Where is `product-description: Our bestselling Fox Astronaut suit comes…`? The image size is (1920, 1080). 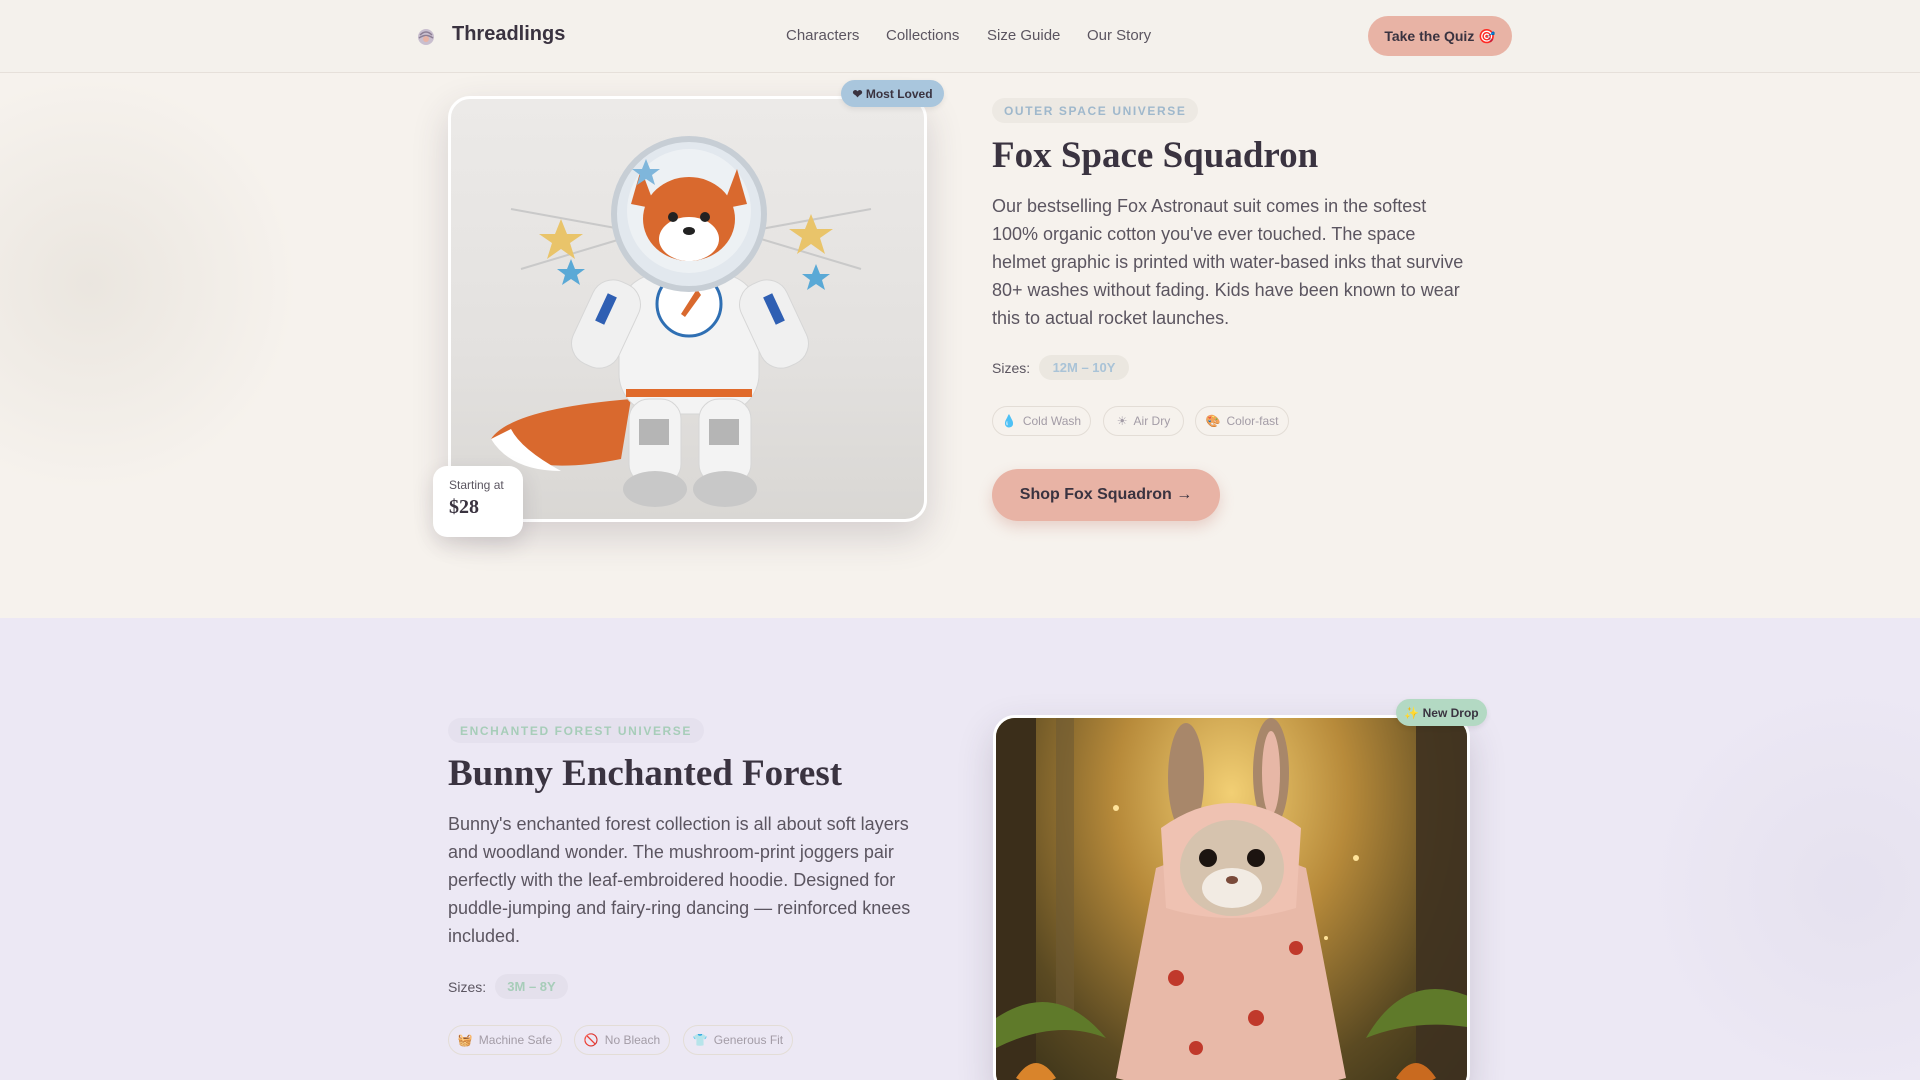 product-description: Our bestselling Fox Astronaut suit comes… is located at coordinates (1228, 262).